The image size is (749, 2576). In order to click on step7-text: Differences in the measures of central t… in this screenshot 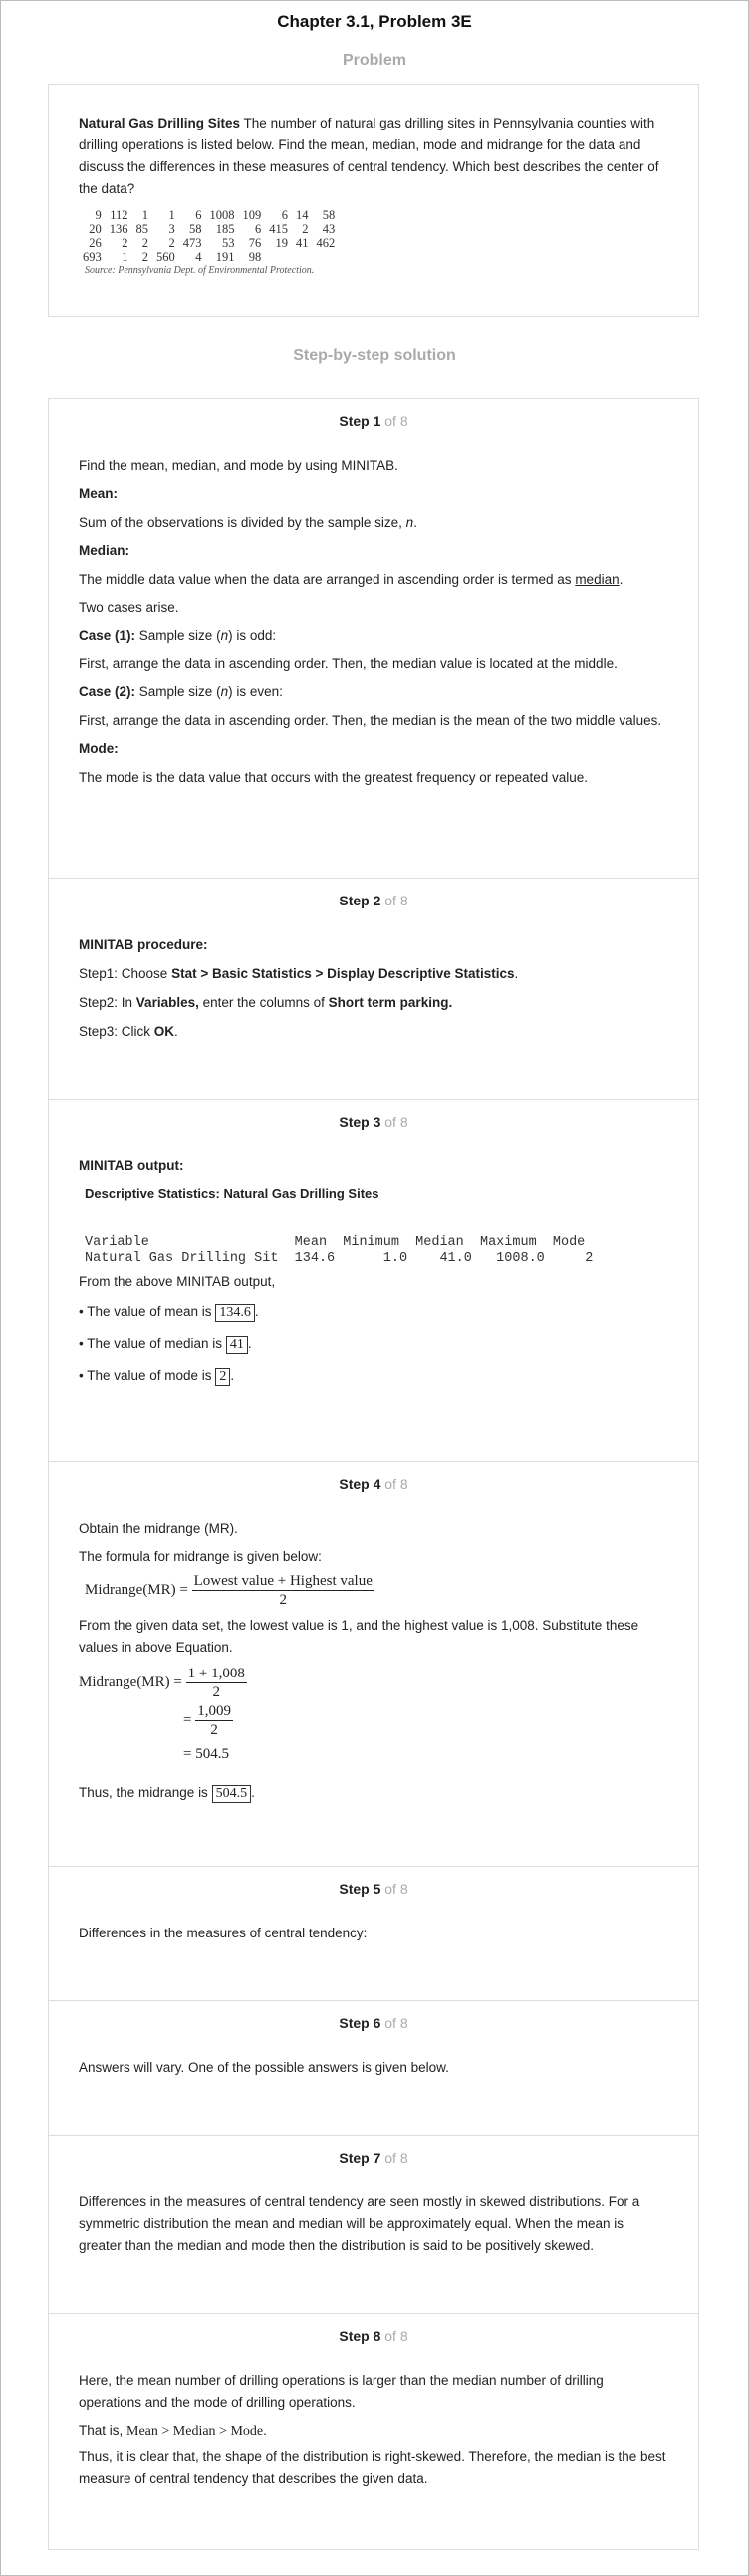, I will do `click(359, 2223)`.